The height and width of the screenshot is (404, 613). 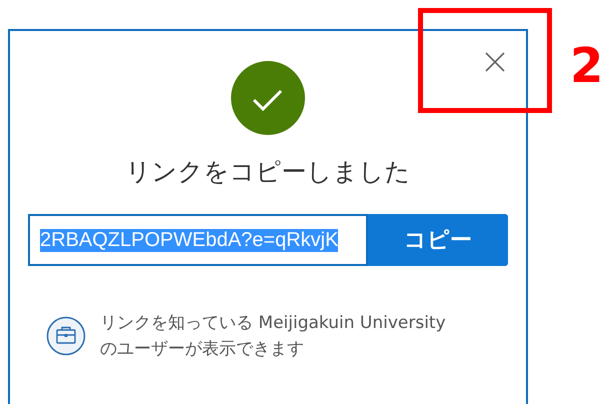 What do you see at coordinates (268, 98) in the screenshot?
I see `checkmark-icon` at bounding box center [268, 98].